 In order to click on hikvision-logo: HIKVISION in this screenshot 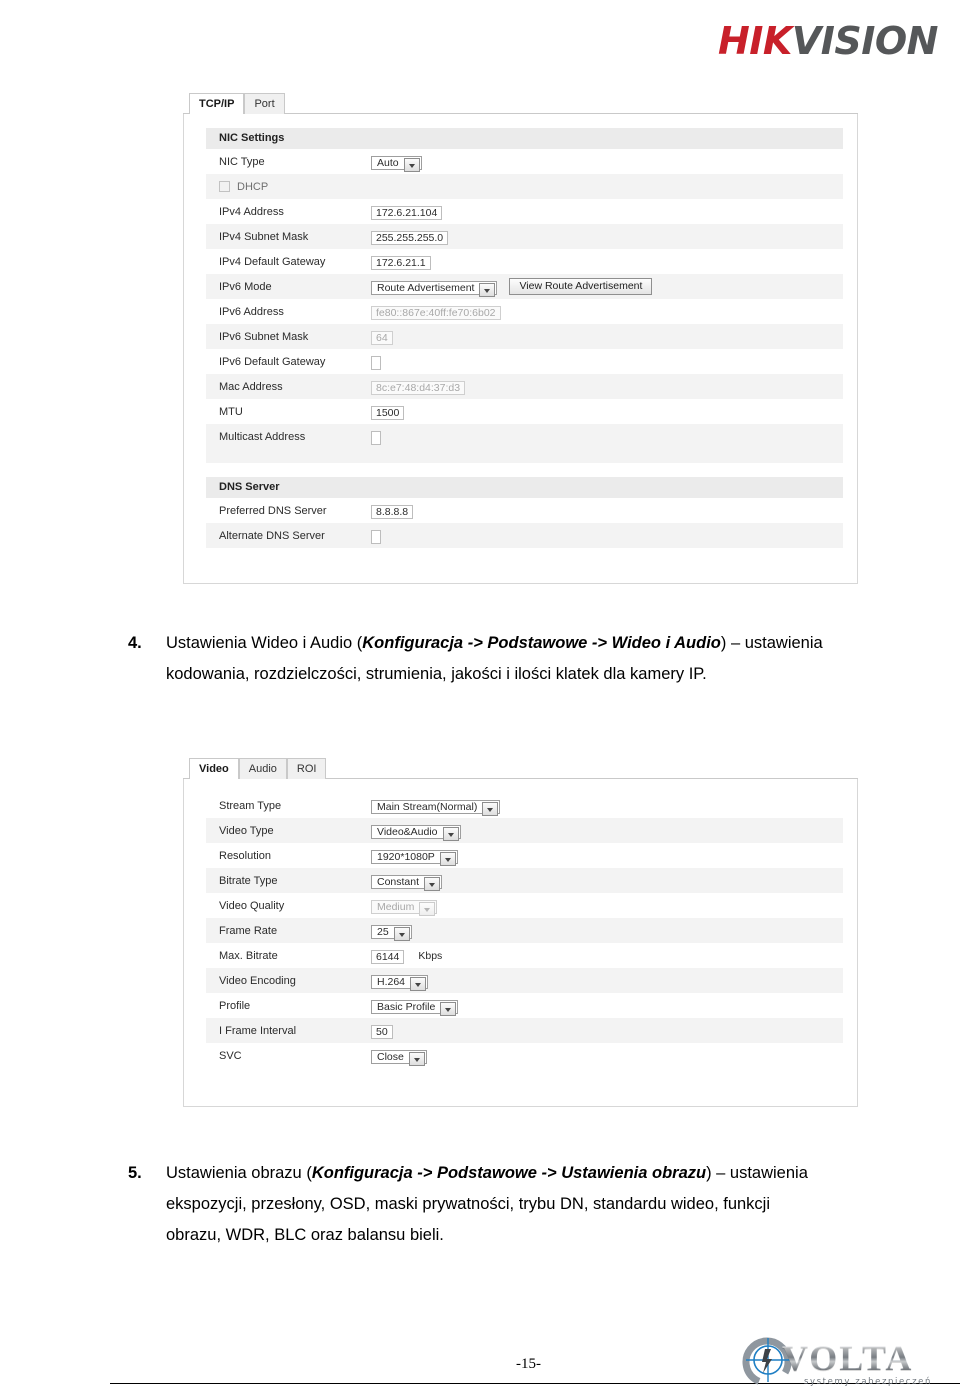, I will do `click(828, 41)`.